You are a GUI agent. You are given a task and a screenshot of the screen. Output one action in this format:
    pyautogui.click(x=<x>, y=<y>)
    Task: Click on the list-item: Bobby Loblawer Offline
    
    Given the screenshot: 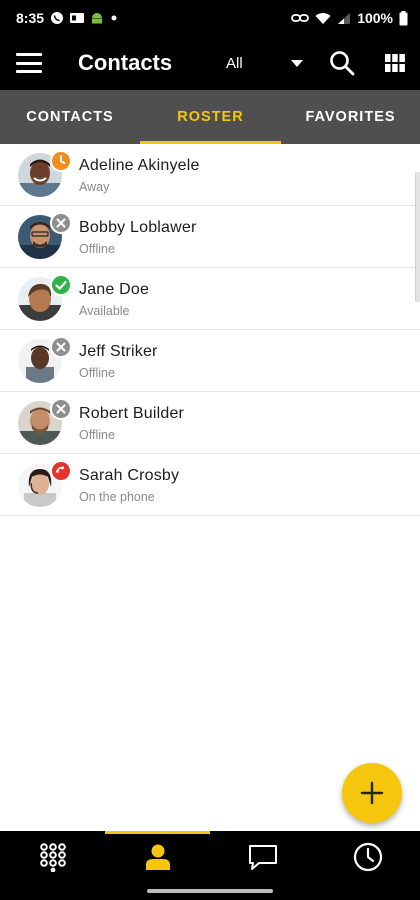 What is the action you would take?
    pyautogui.click(x=210, y=237)
    